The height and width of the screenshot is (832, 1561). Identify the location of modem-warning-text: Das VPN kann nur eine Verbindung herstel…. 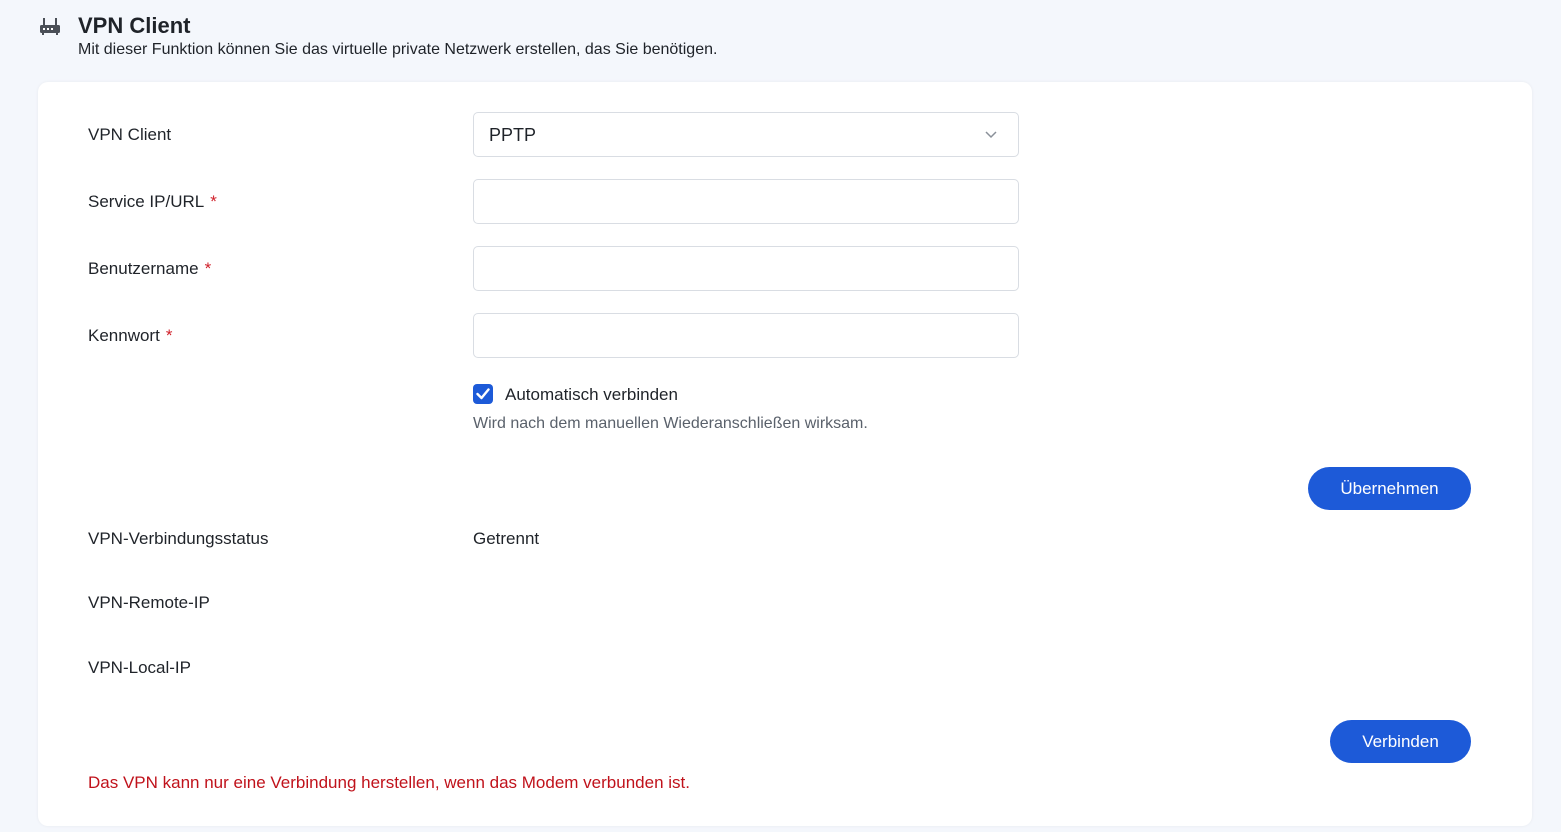
(389, 782).